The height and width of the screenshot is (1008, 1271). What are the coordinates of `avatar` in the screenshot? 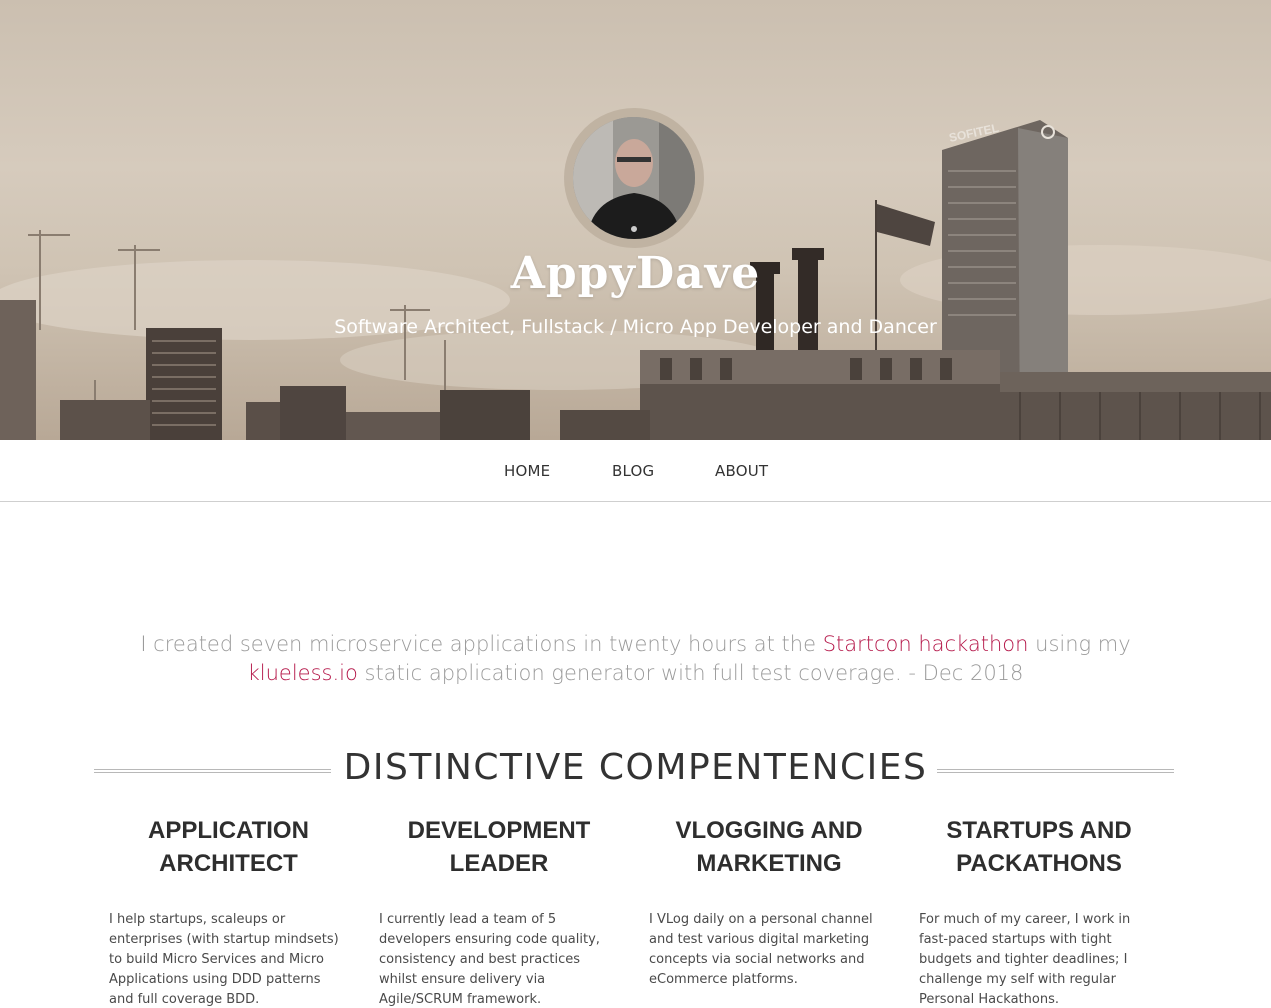 It's located at (634, 178).